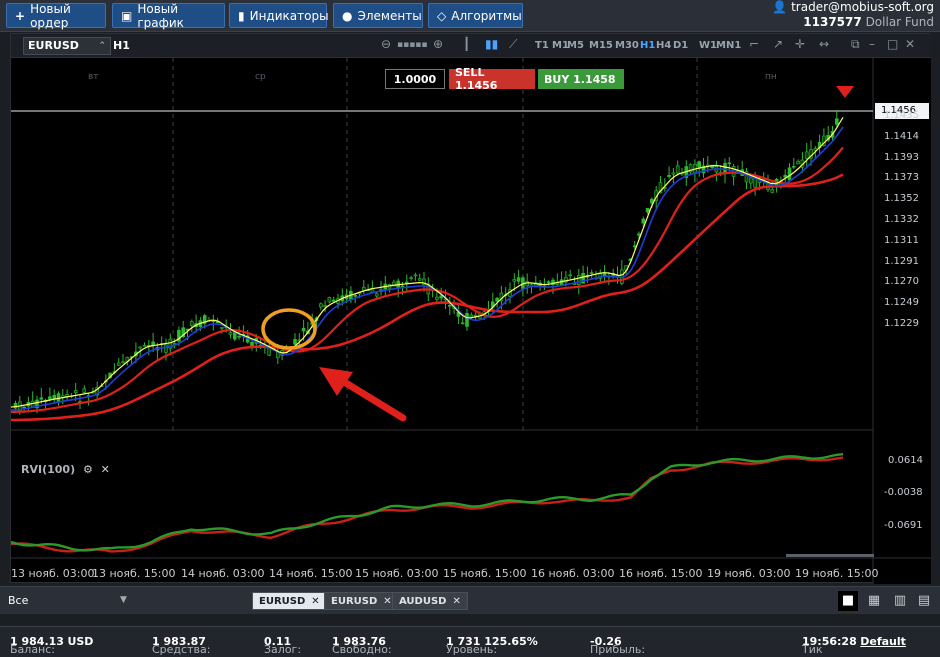 The width and height of the screenshot is (940, 657). I want to click on bar-type-icon: ┃, so click(466, 44).